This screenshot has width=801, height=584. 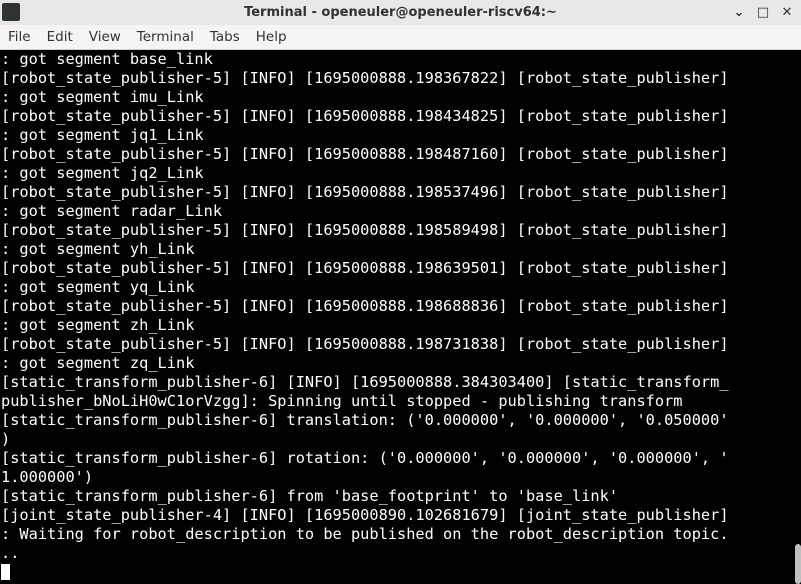 What do you see at coordinates (225, 37) in the screenshot?
I see `menu-tabs: Tabs` at bounding box center [225, 37].